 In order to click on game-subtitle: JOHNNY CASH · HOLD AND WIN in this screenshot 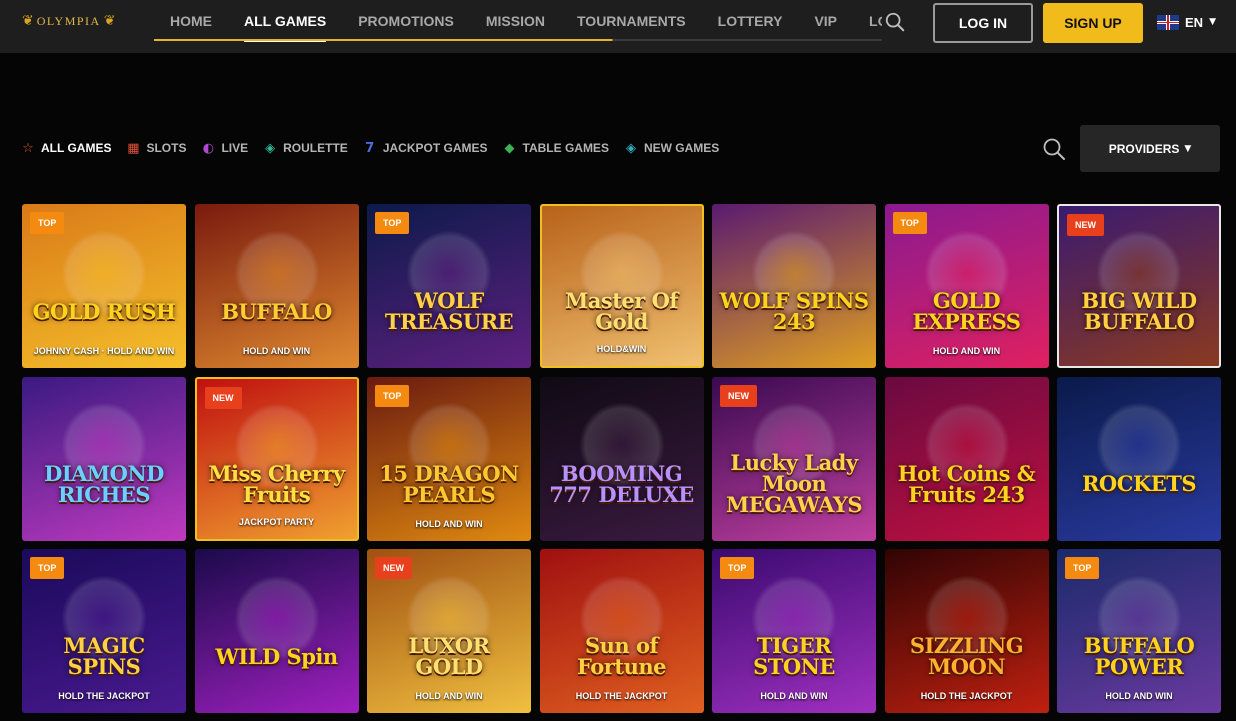, I will do `click(104, 351)`.